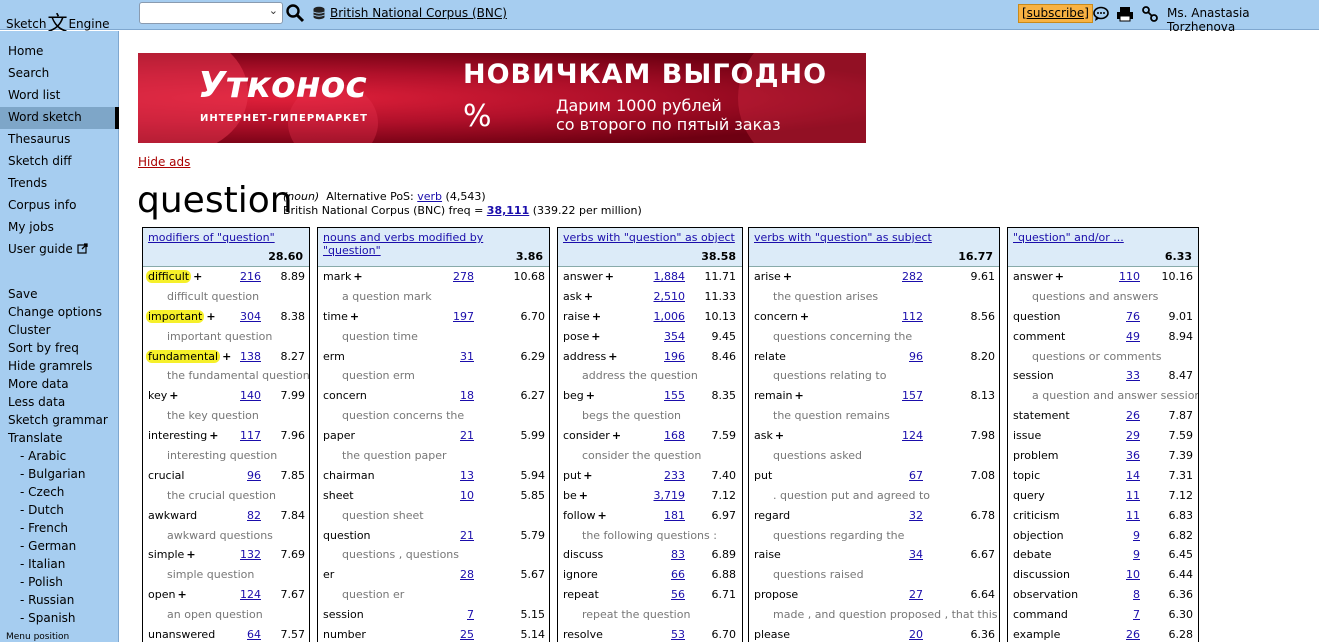  Describe the element at coordinates (183, 435) in the screenshot. I see `collocate-word: interesting +` at that location.